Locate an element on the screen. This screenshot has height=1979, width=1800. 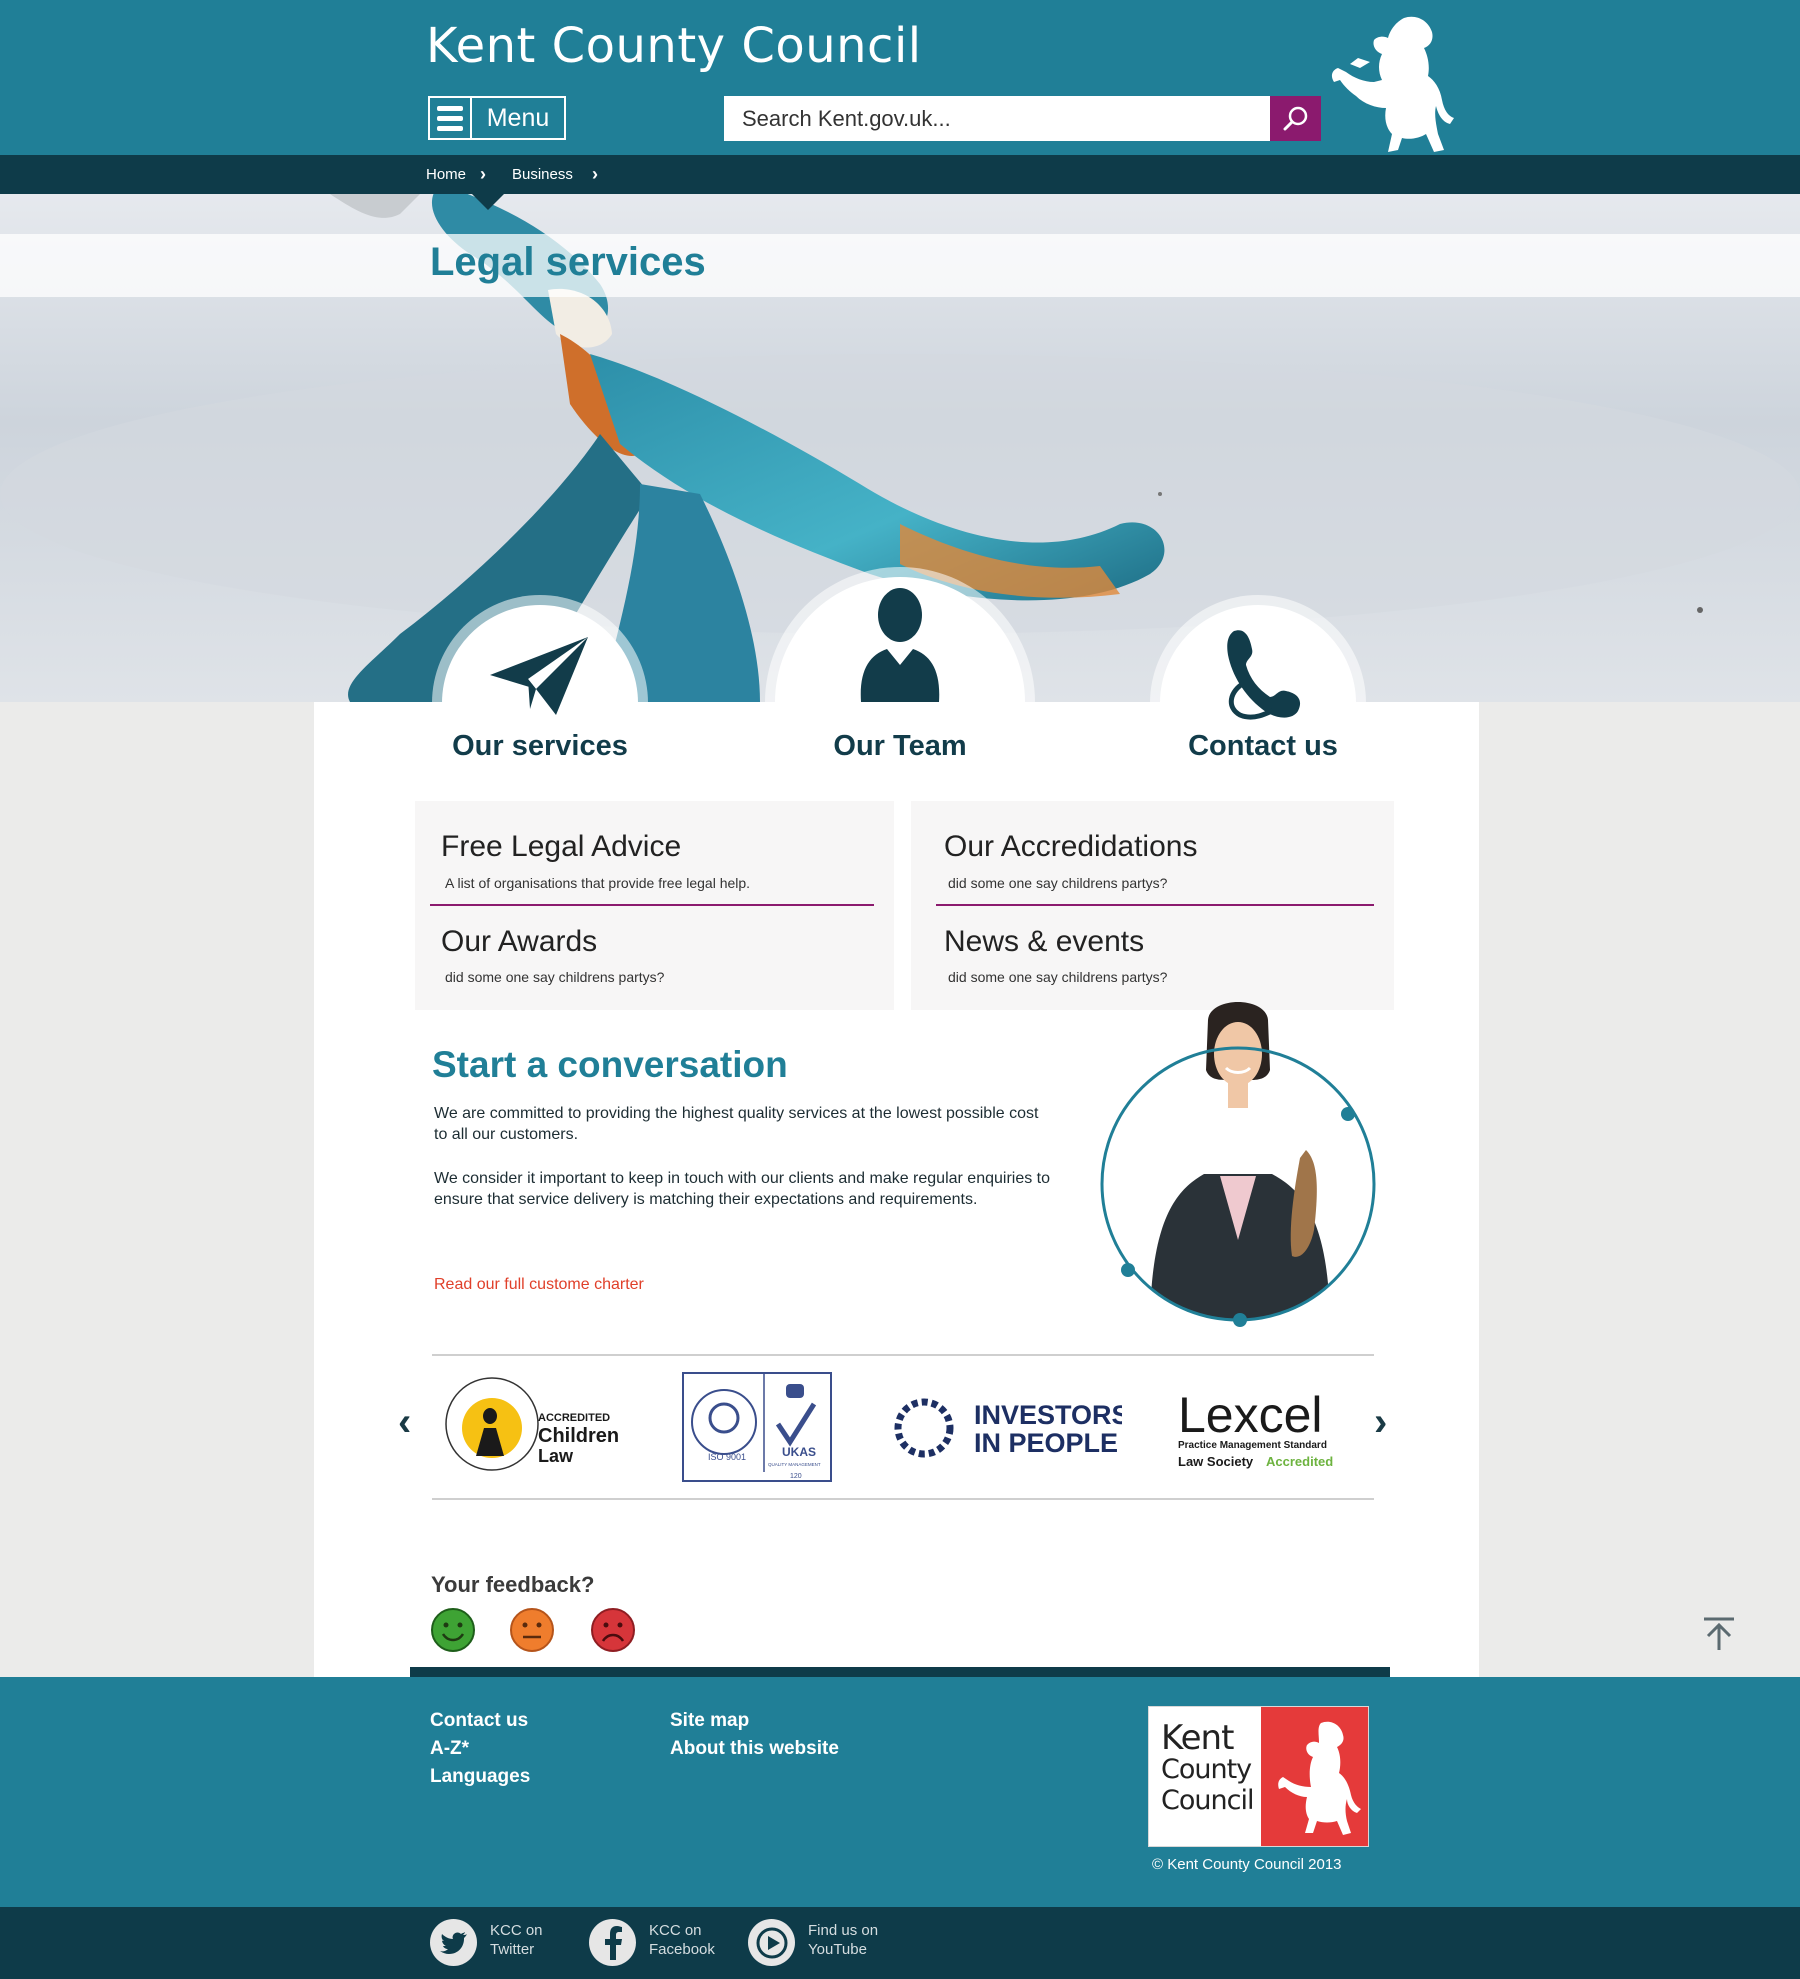
accreditation-text: INVESTORS is located at coordinates (1048, 1415).